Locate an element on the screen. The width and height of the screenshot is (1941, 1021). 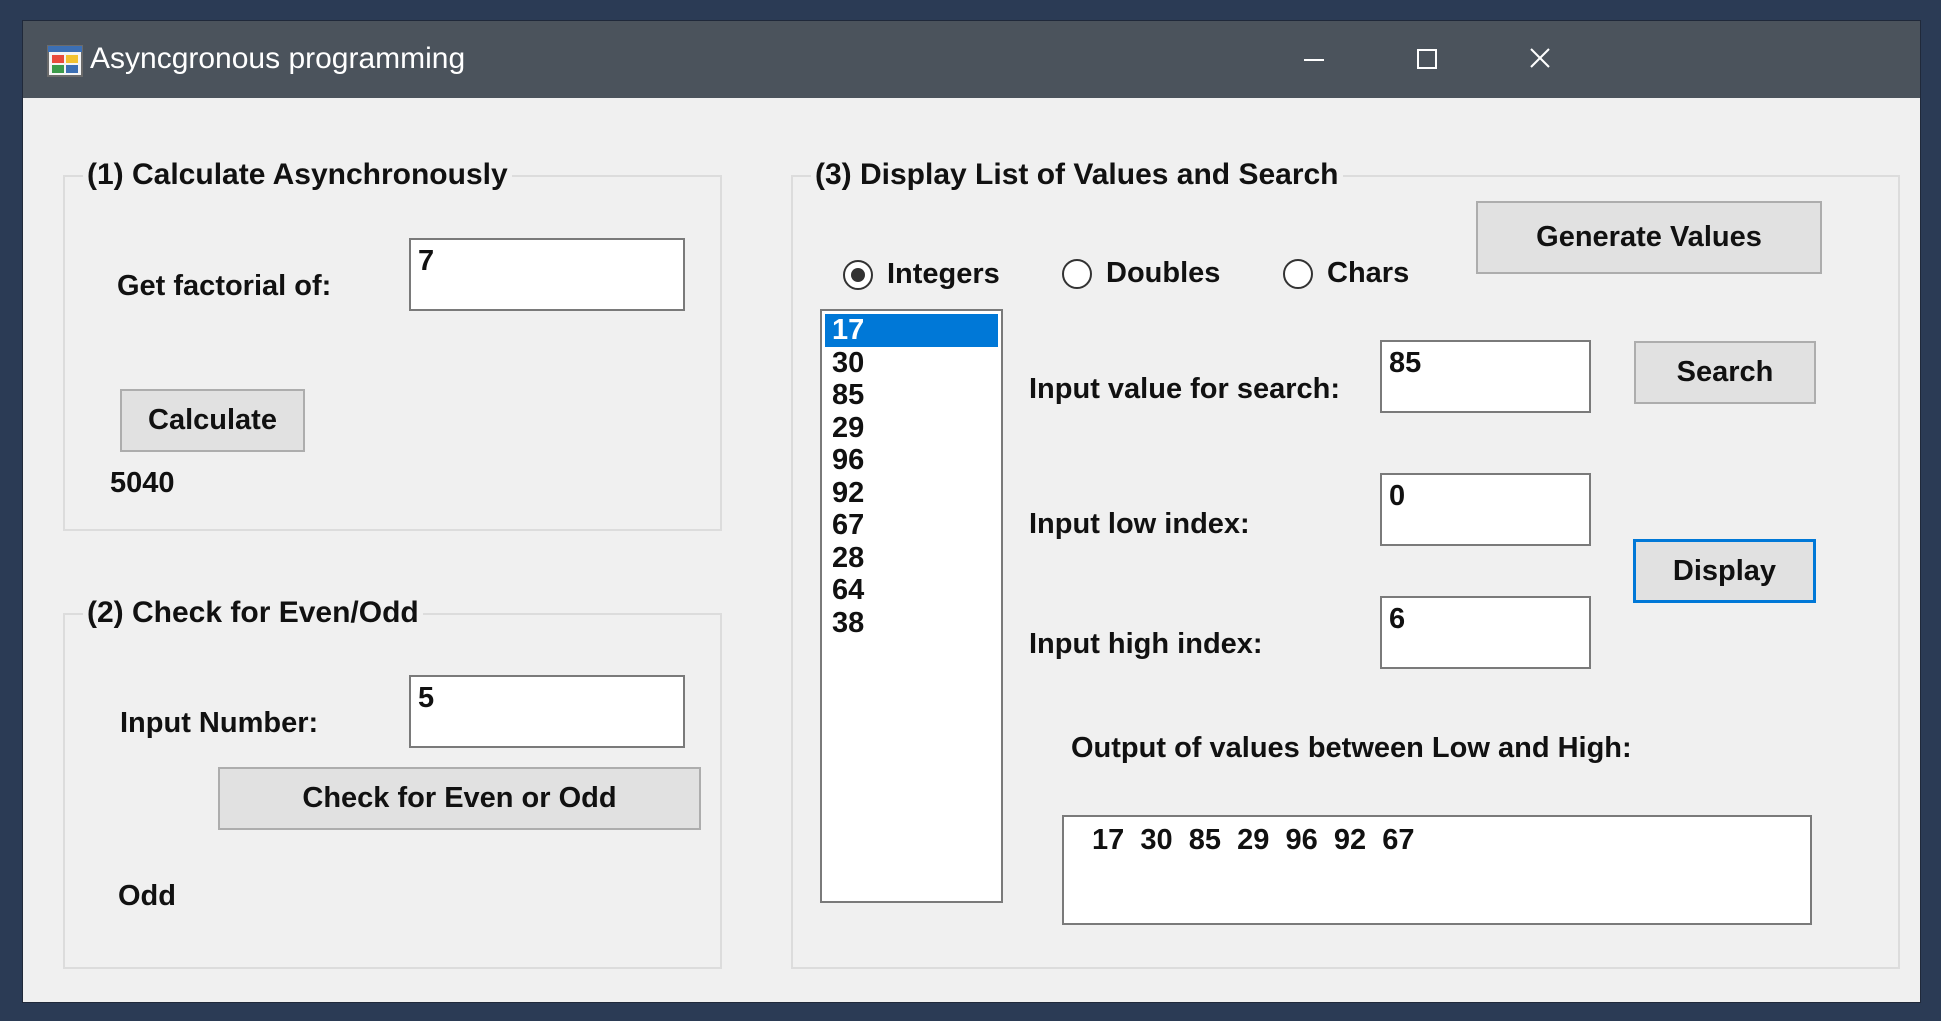
radio-chars: Chars is located at coordinates (1346, 273).